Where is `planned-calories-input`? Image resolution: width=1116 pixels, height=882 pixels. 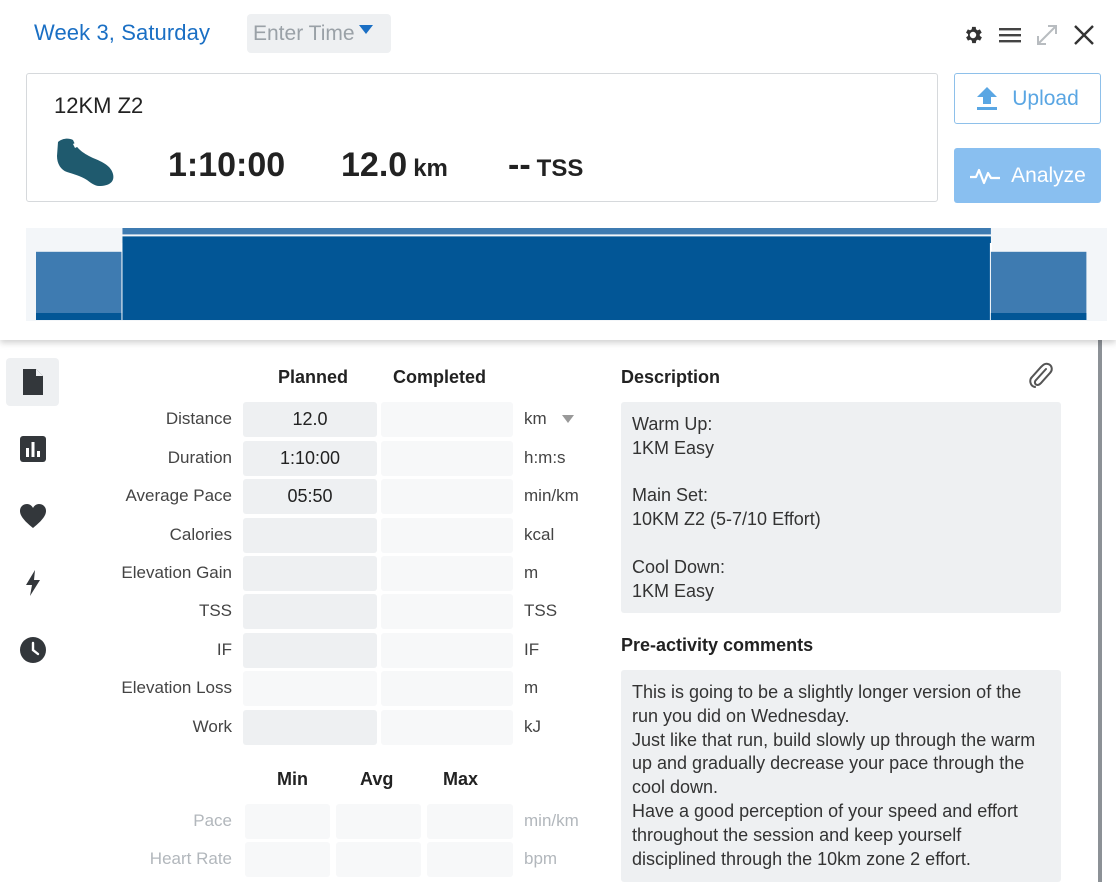 planned-calories-input is located at coordinates (310, 535).